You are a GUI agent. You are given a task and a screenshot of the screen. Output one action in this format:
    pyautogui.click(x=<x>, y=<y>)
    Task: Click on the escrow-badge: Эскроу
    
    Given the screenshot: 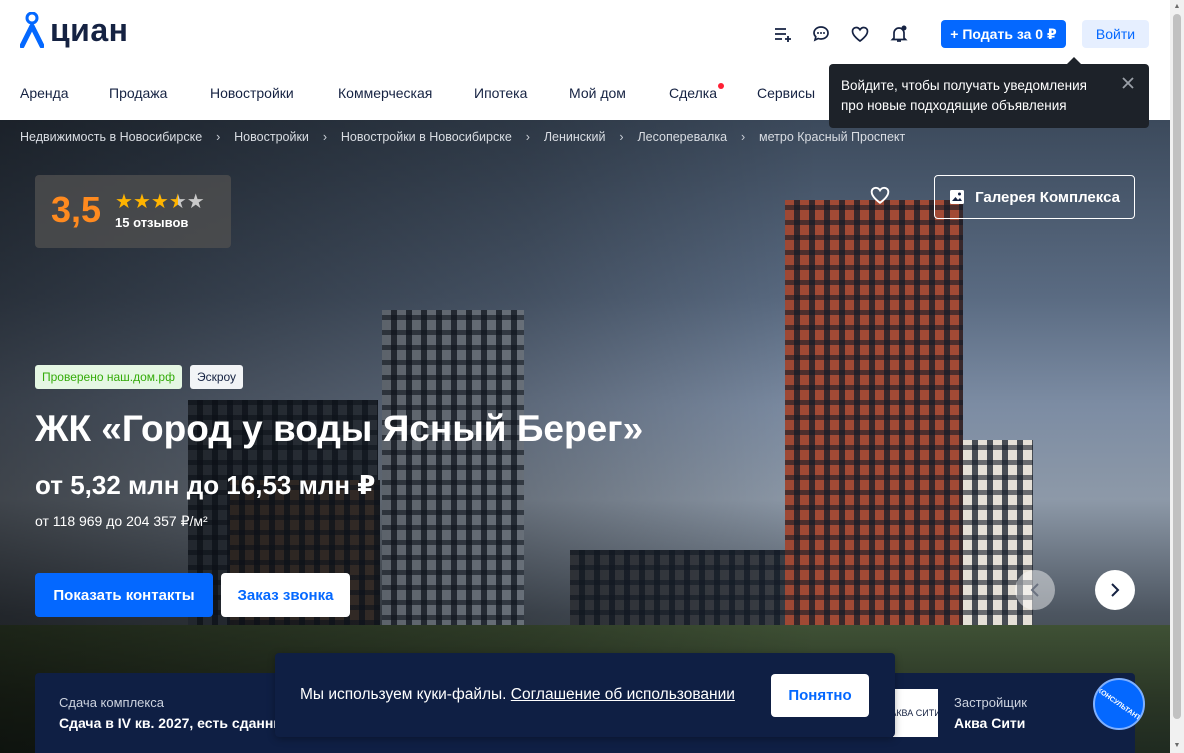 What is the action you would take?
    pyautogui.click(x=216, y=377)
    